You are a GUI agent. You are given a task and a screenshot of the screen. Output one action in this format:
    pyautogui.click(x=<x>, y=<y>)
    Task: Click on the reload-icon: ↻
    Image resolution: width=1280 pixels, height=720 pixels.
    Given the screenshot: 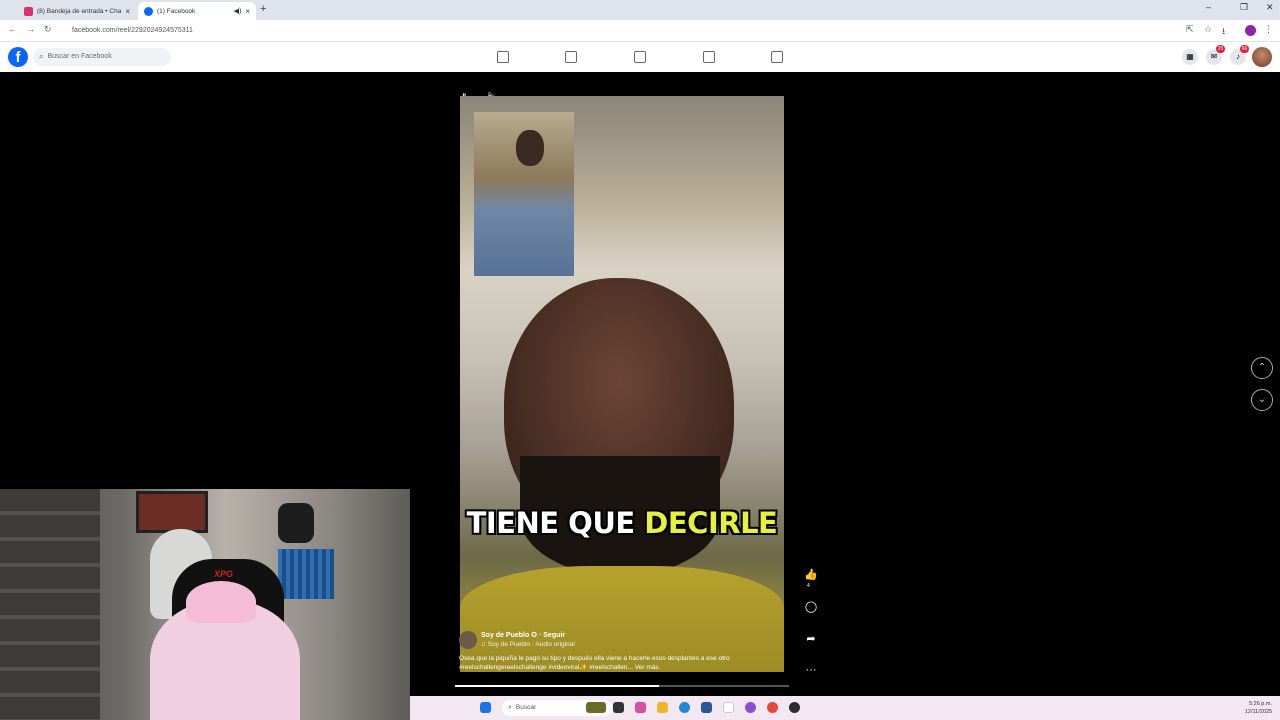 What is the action you would take?
    pyautogui.click(x=48, y=29)
    